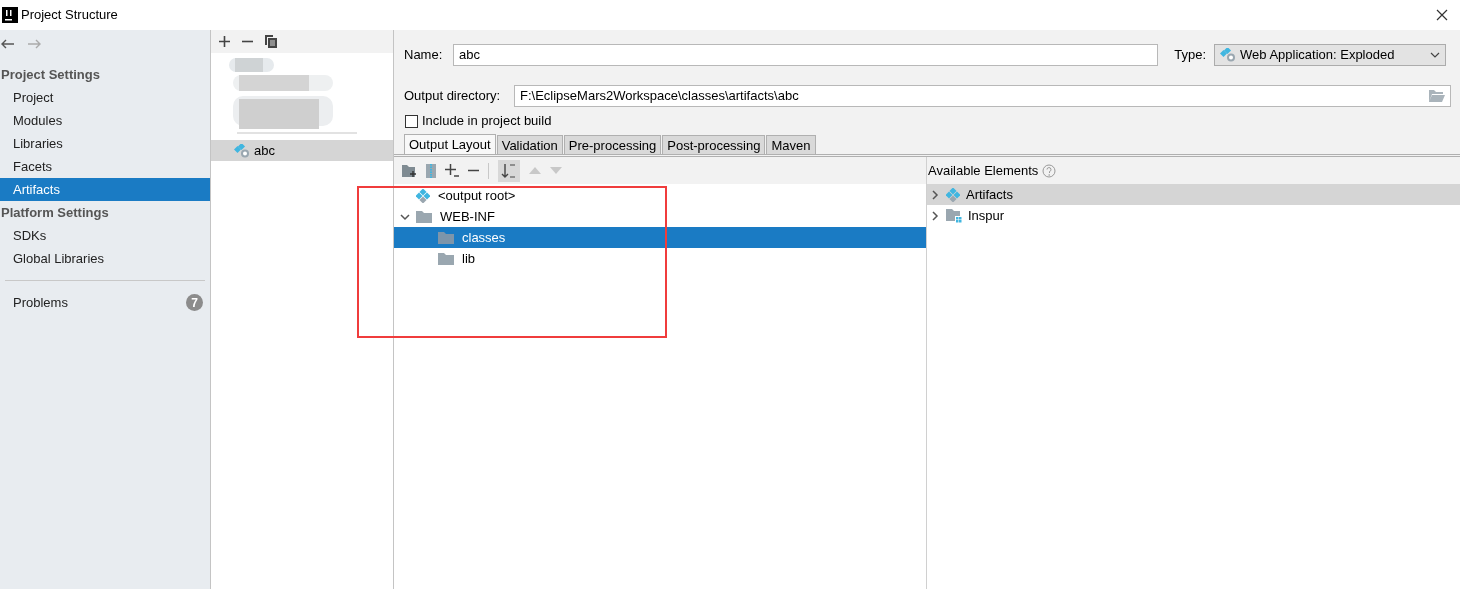  Describe the element at coordinates (477, 195) in the screenshot. I see `tree-label: <output root>` at that location.